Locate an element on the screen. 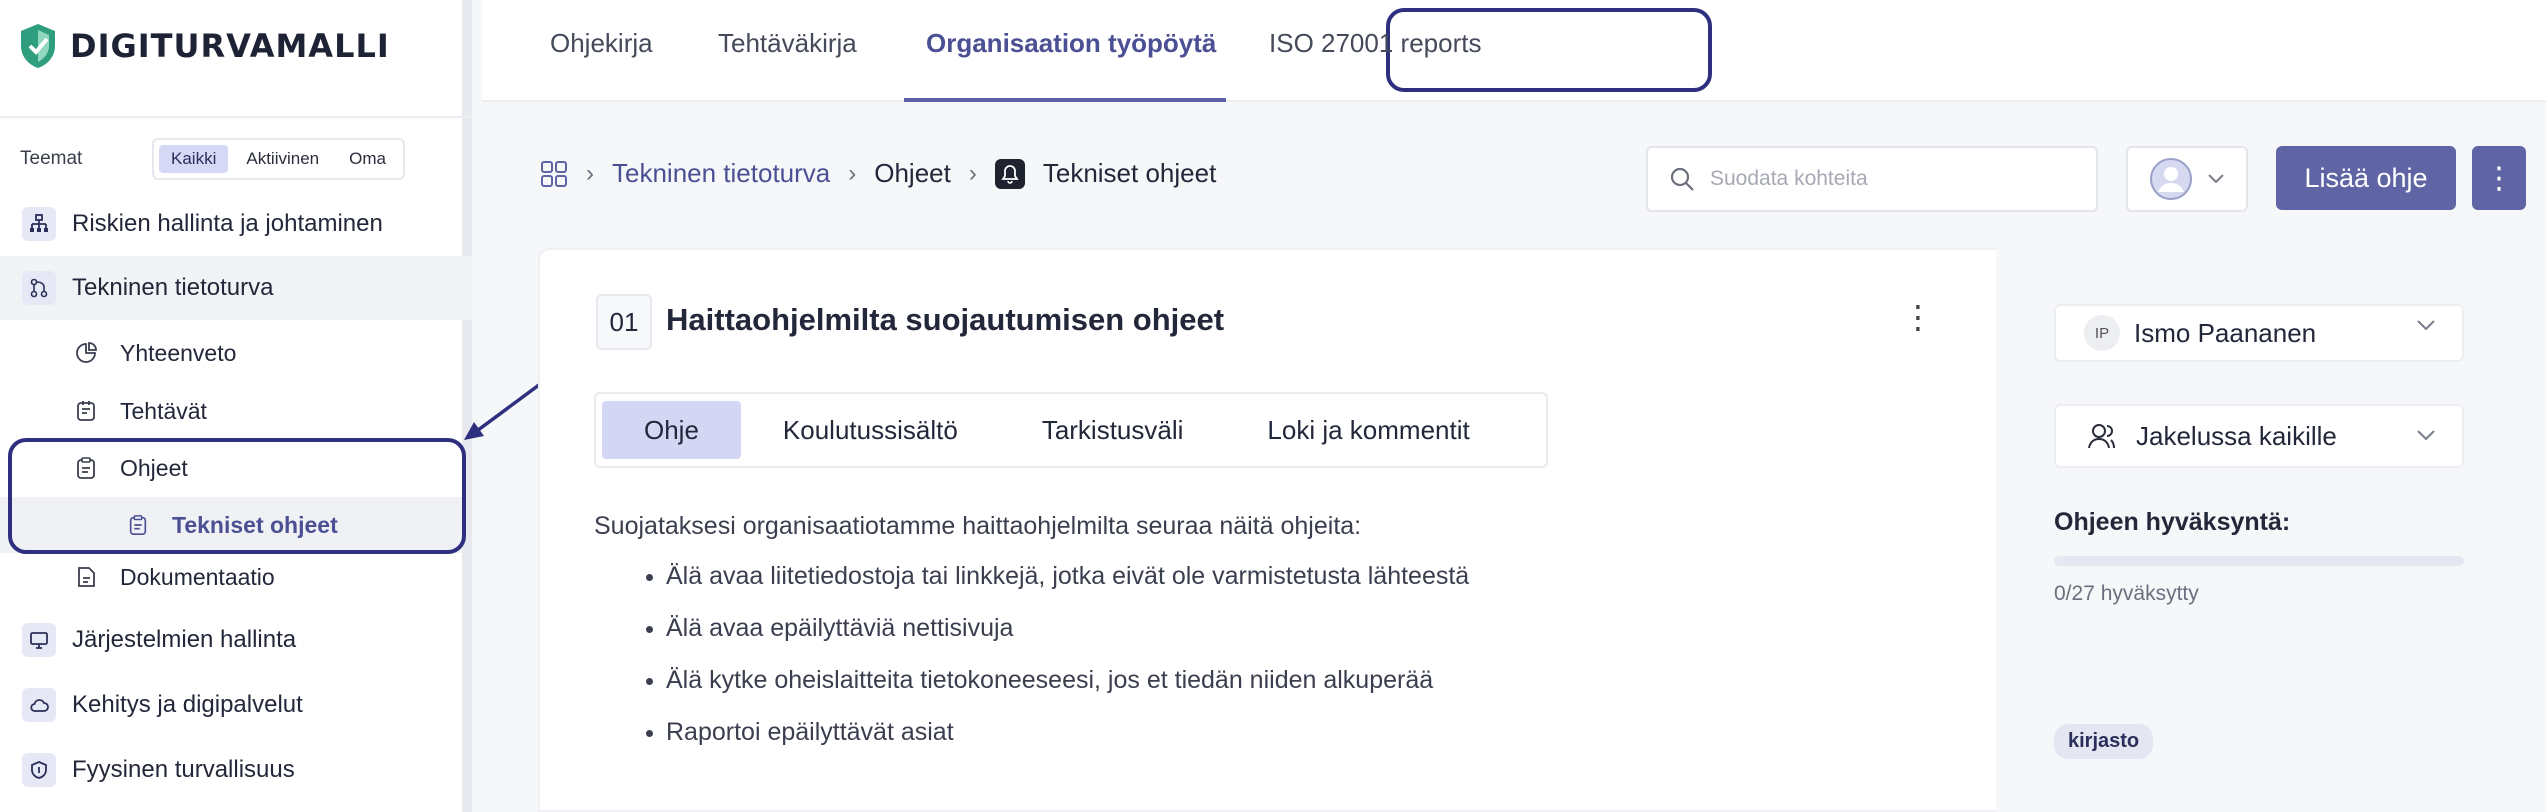 The width and height of the screenshot is (2546, 812). sidebar-subitem-summary: Yhteenveto is located at coordinates (231, 353).